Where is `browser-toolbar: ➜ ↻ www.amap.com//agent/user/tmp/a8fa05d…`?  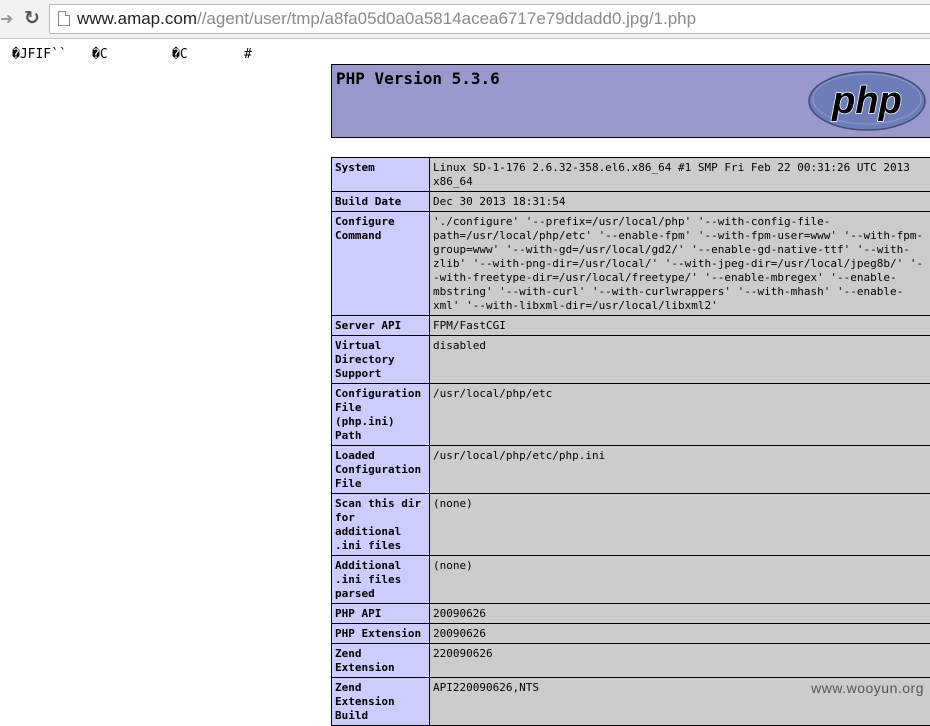 browser-toolbar: ➜ ↻ www.amap.com//agent/user/tmp/a8fa05d… is located at coordinates (465, 19).